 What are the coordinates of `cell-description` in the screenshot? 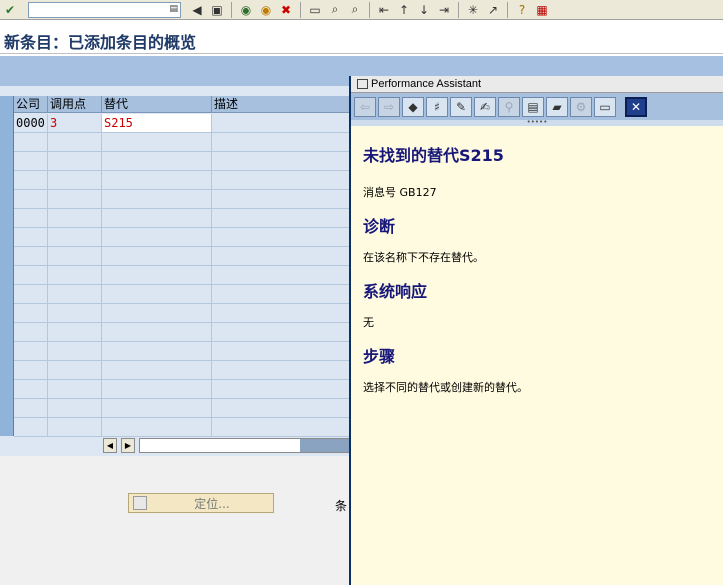 It's located at (281, 123).